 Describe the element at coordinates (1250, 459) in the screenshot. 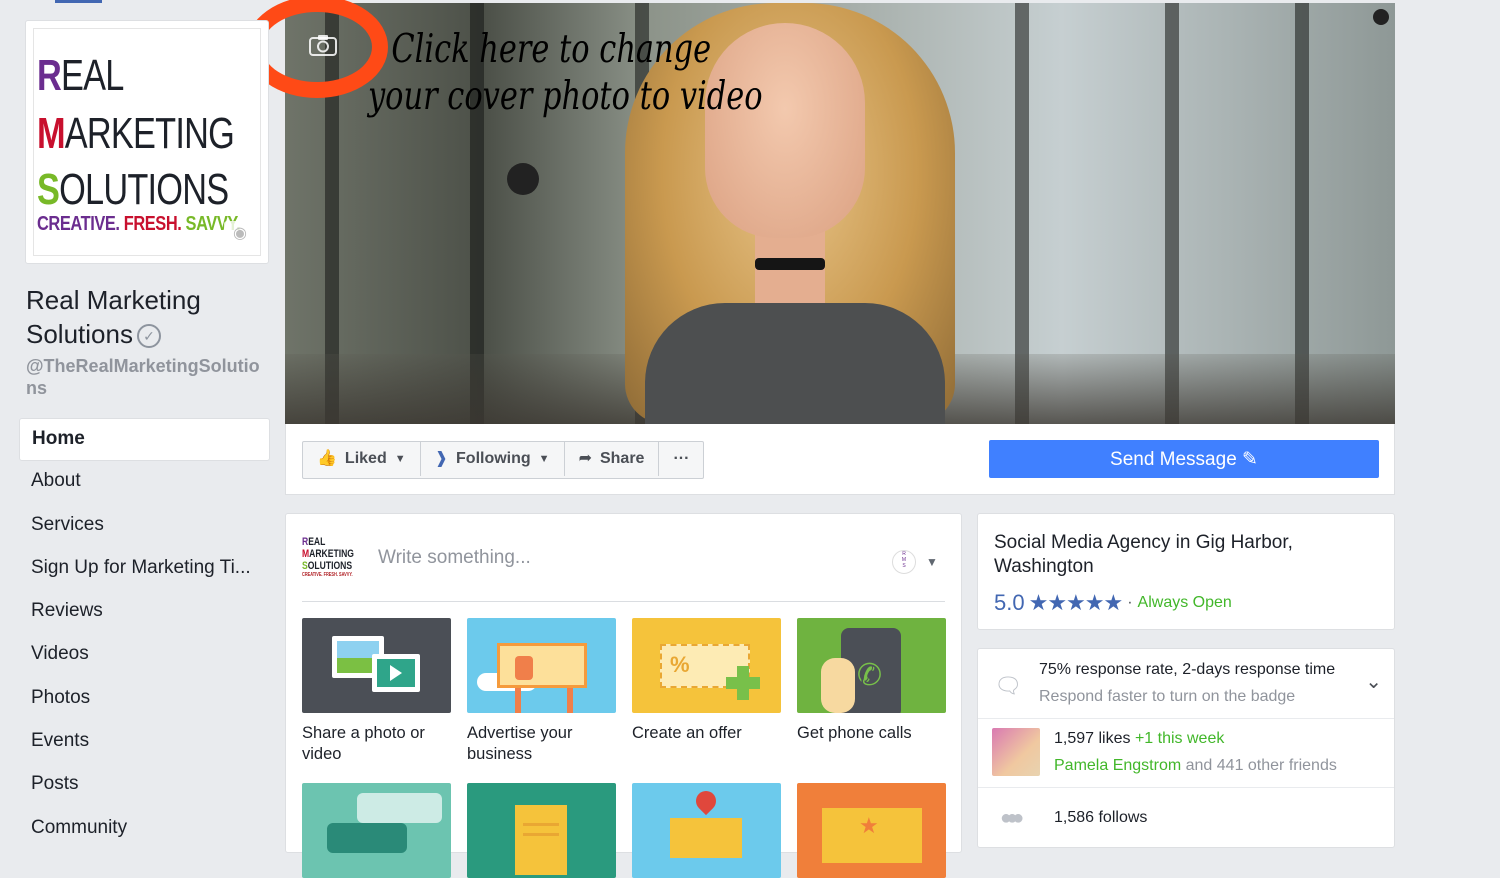

I see `pencil-icon: ✎` at that location.